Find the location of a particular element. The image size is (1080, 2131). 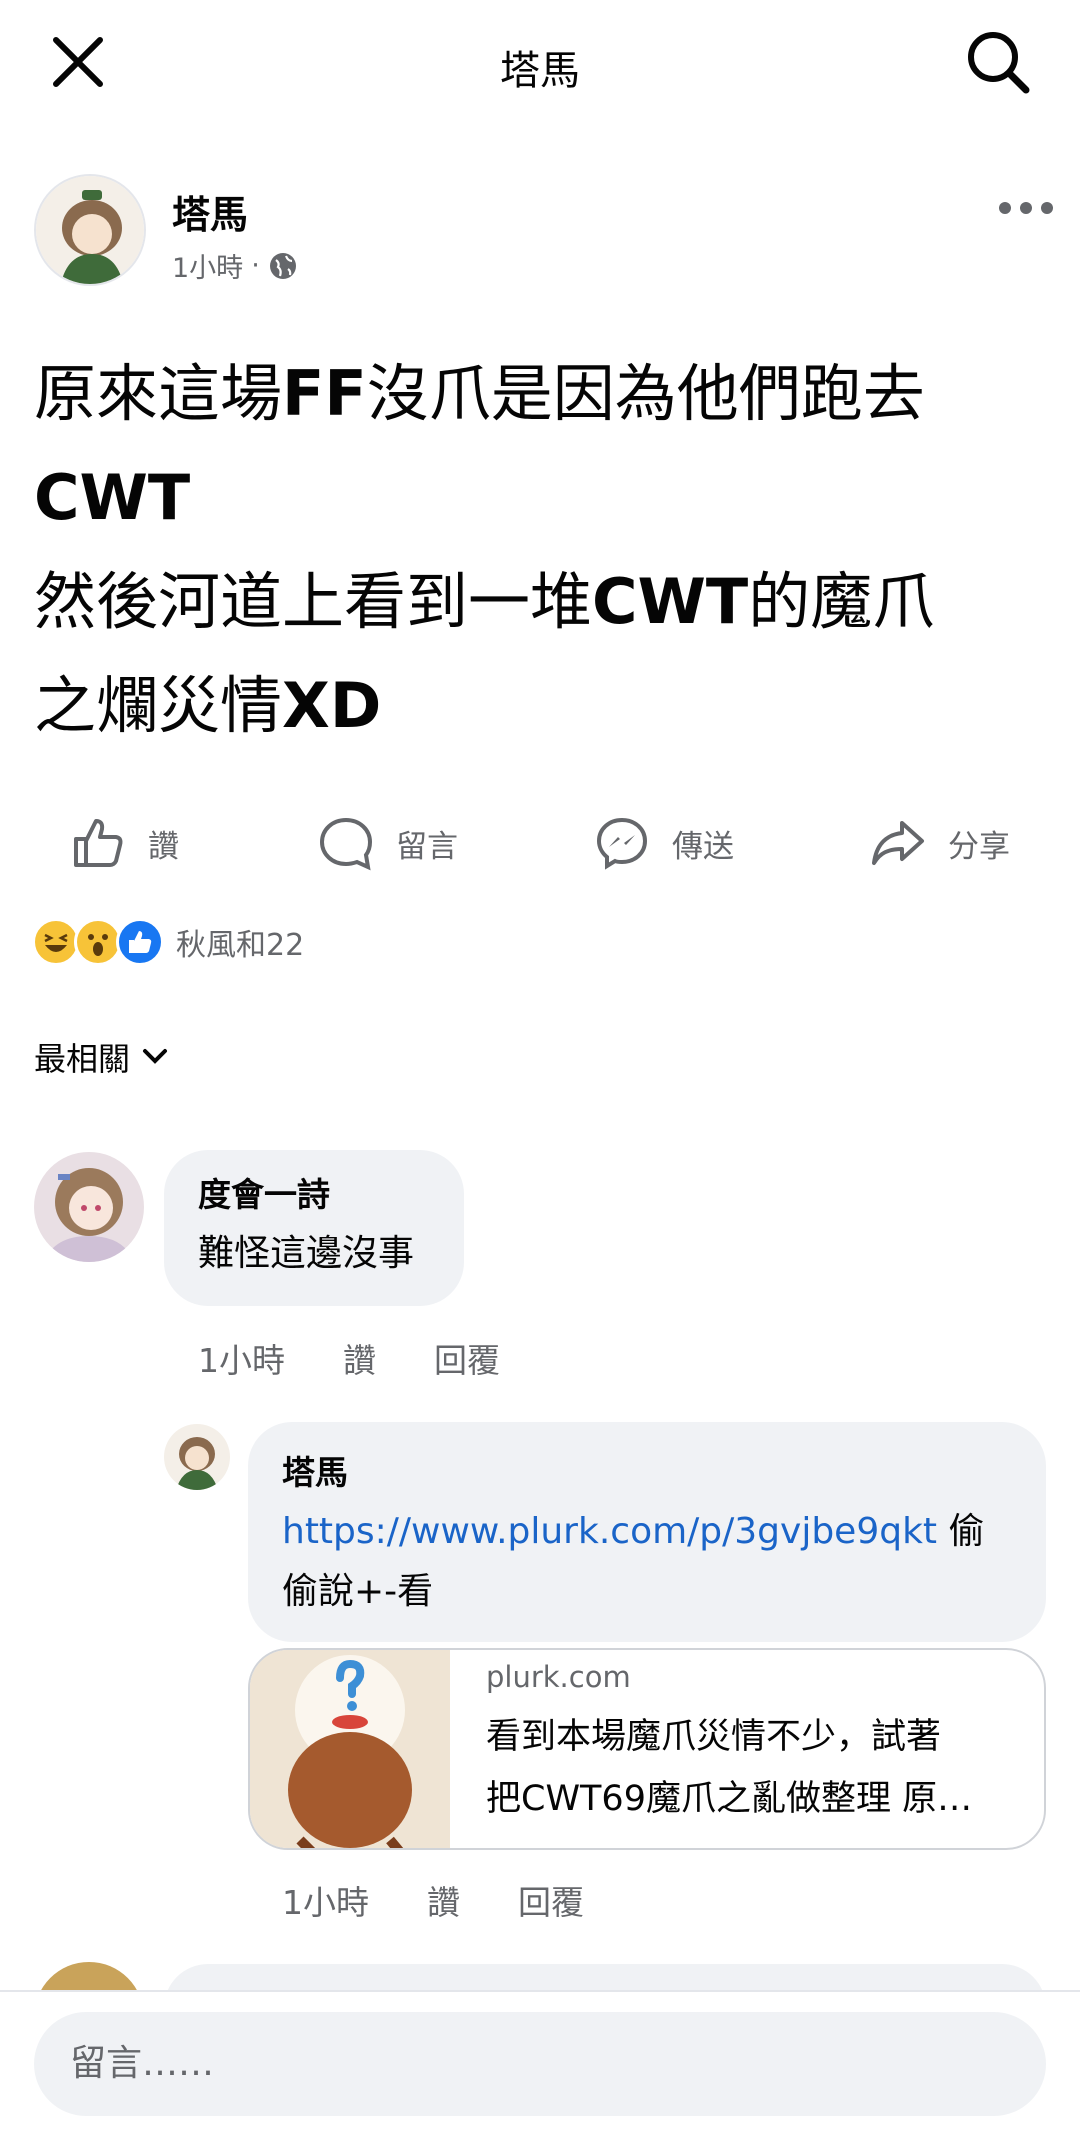

comment-sort-dropdown: 最相關 is located at coordinates (101, 1057).